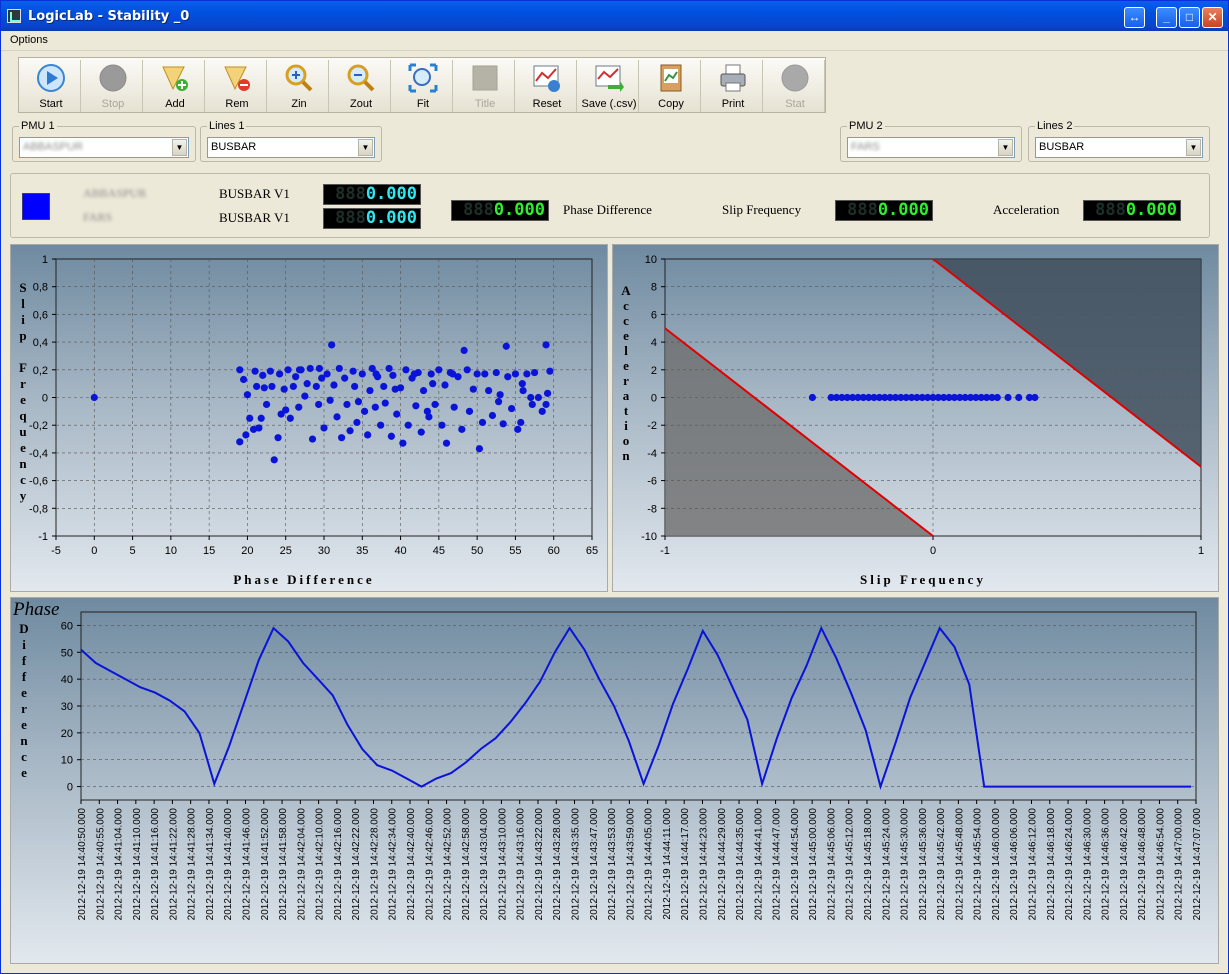  What do you see at coordinates (795, 86) in the screenshot?
I see `stat-button: Stat` at bounding box center [795, 86].